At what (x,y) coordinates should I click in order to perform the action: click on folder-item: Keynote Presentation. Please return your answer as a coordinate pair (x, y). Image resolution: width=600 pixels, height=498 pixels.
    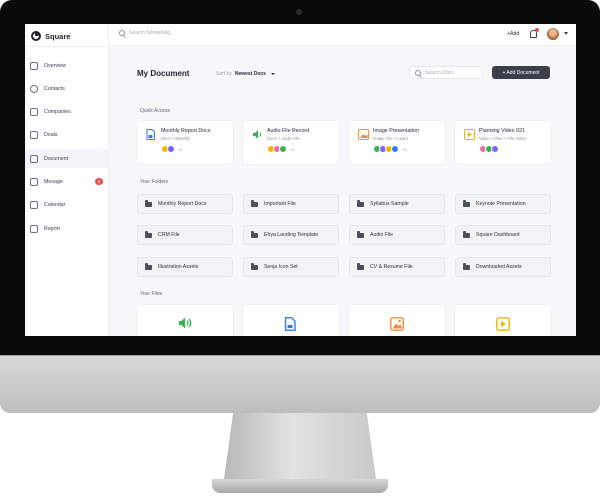
    Looking at the image, I should click on (503, 204).